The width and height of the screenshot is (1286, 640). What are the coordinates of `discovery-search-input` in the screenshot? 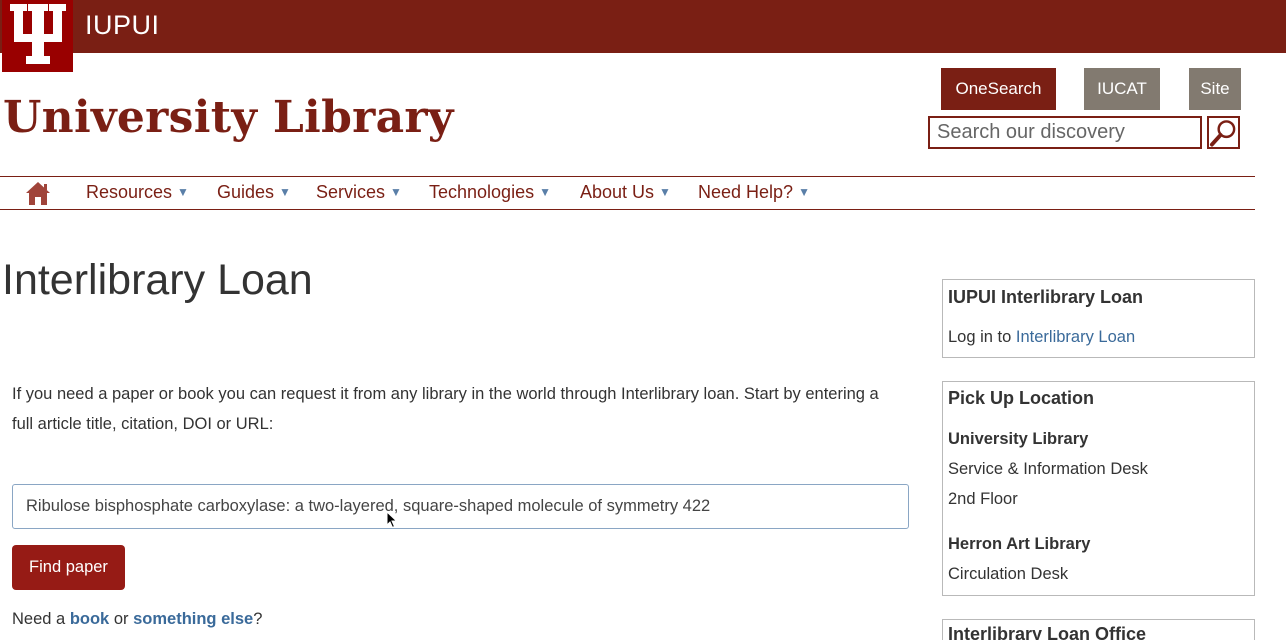 It's located at (1065, 132).